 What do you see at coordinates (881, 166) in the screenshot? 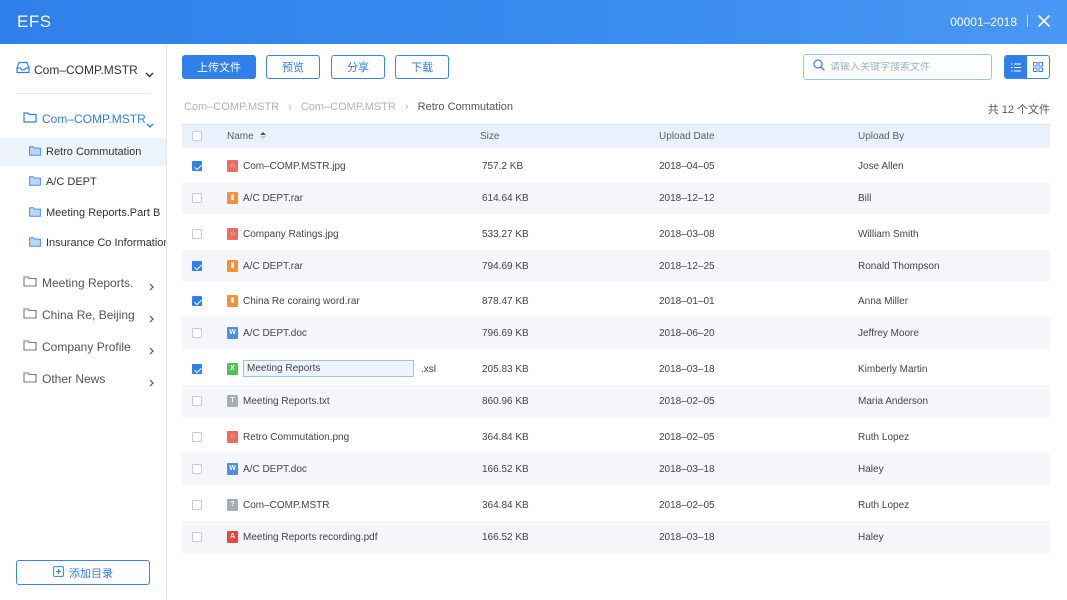
I see `uploader: Jose Allen` at bounding box center [881, 166].